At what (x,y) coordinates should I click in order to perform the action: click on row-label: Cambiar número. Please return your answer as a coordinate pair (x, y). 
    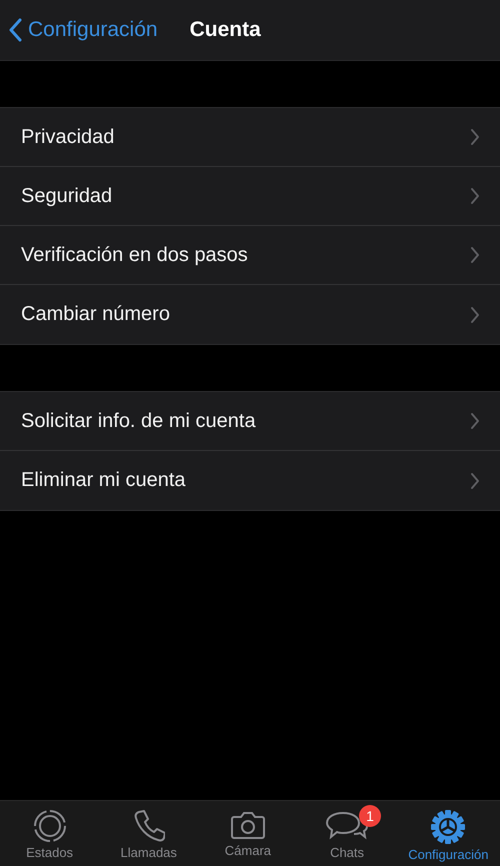
    Looking at the image, I should click on (95, 314).